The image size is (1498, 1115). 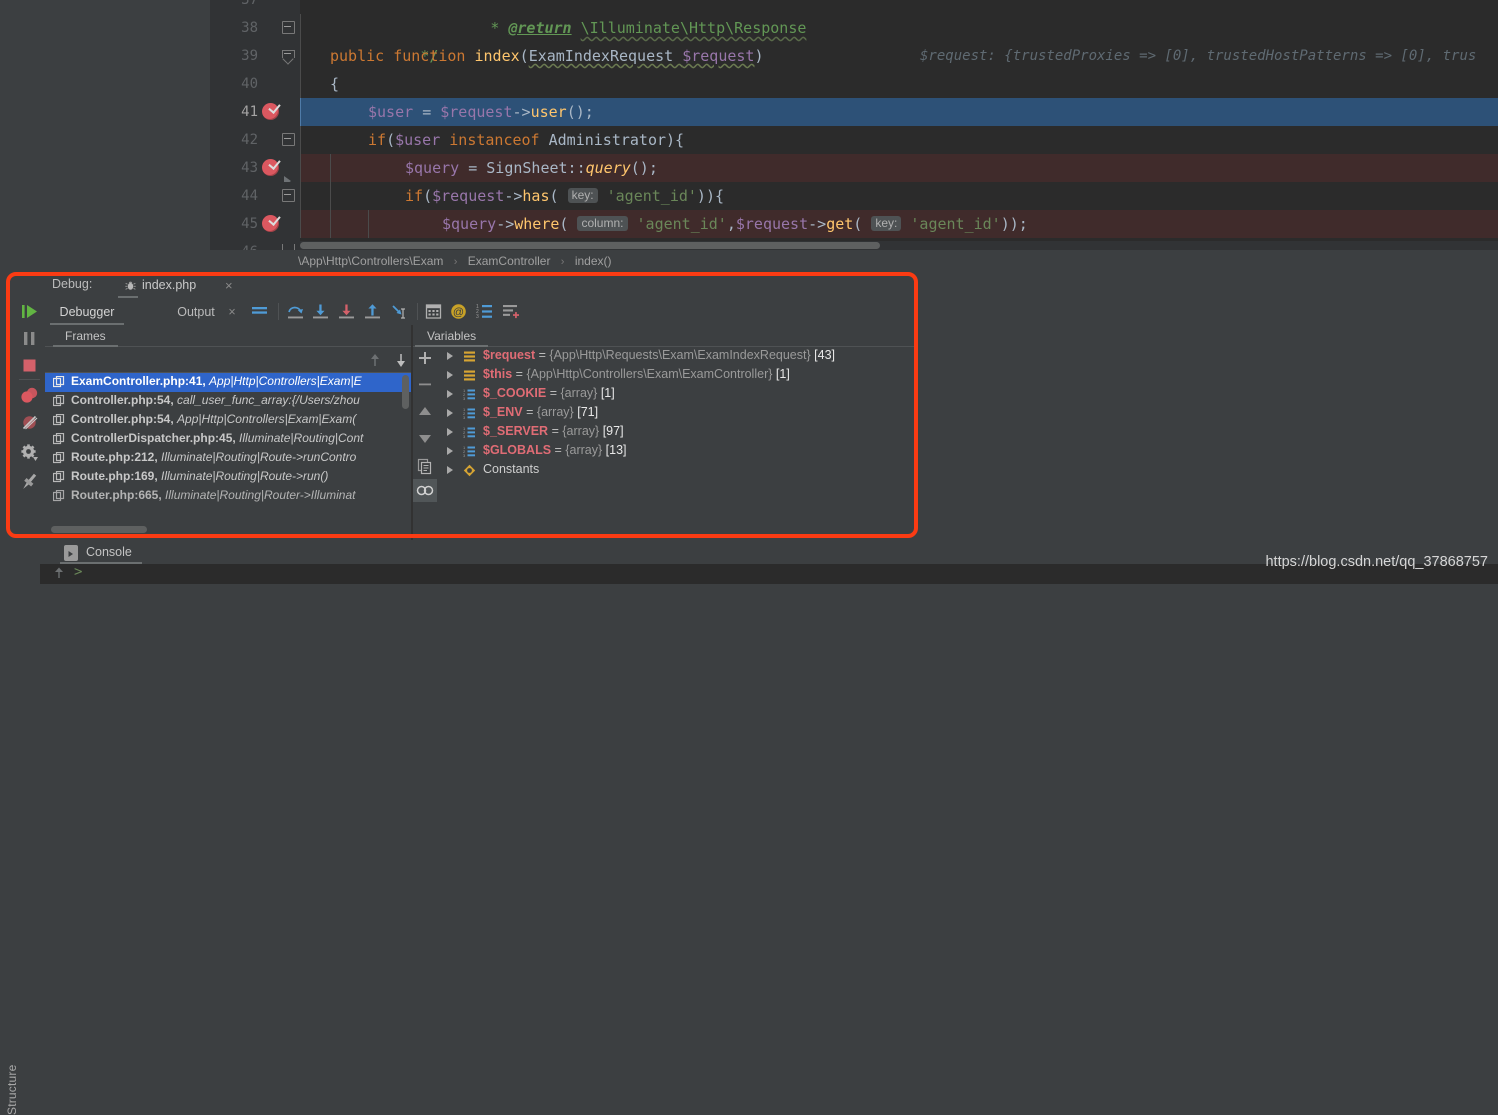 I want to click on sort-descending-icon, so click(x=401, y=360).